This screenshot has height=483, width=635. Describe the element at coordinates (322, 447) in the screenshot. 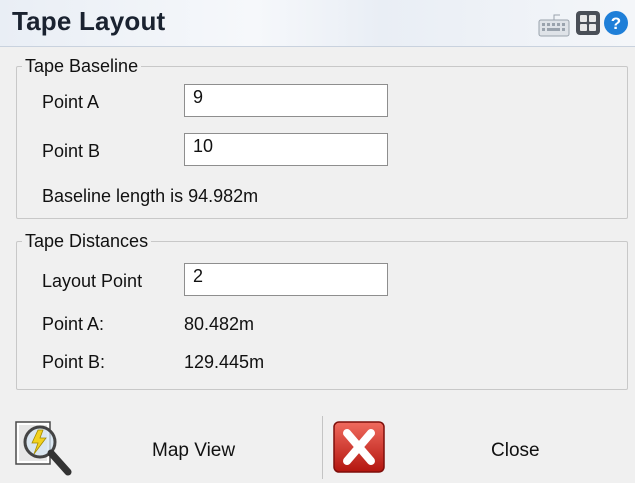

I see `footer-divider` at that location.